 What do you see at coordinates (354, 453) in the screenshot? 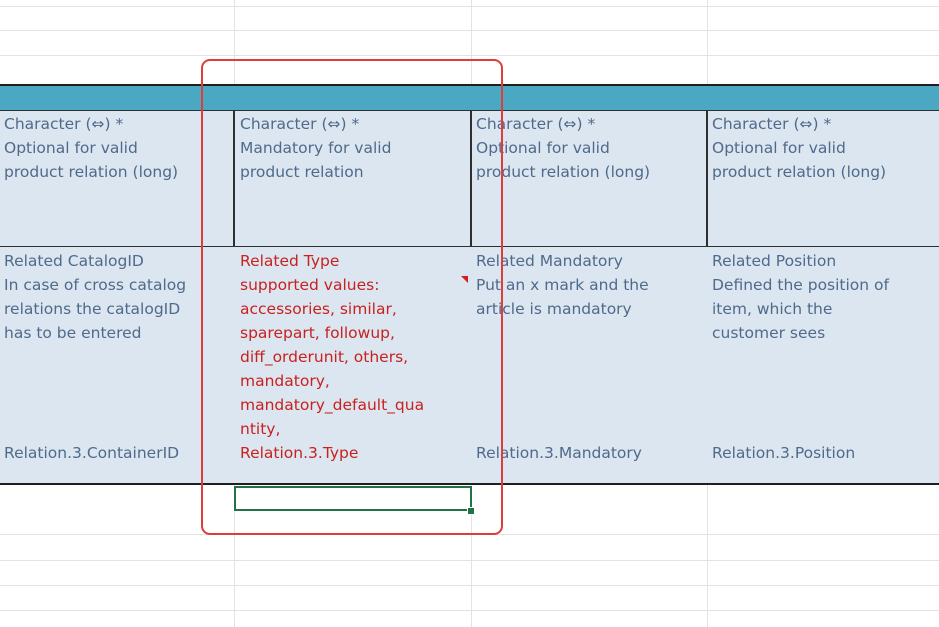
I see `field-cell-type: Relation.3.Type` at bounding box center [354, 453].